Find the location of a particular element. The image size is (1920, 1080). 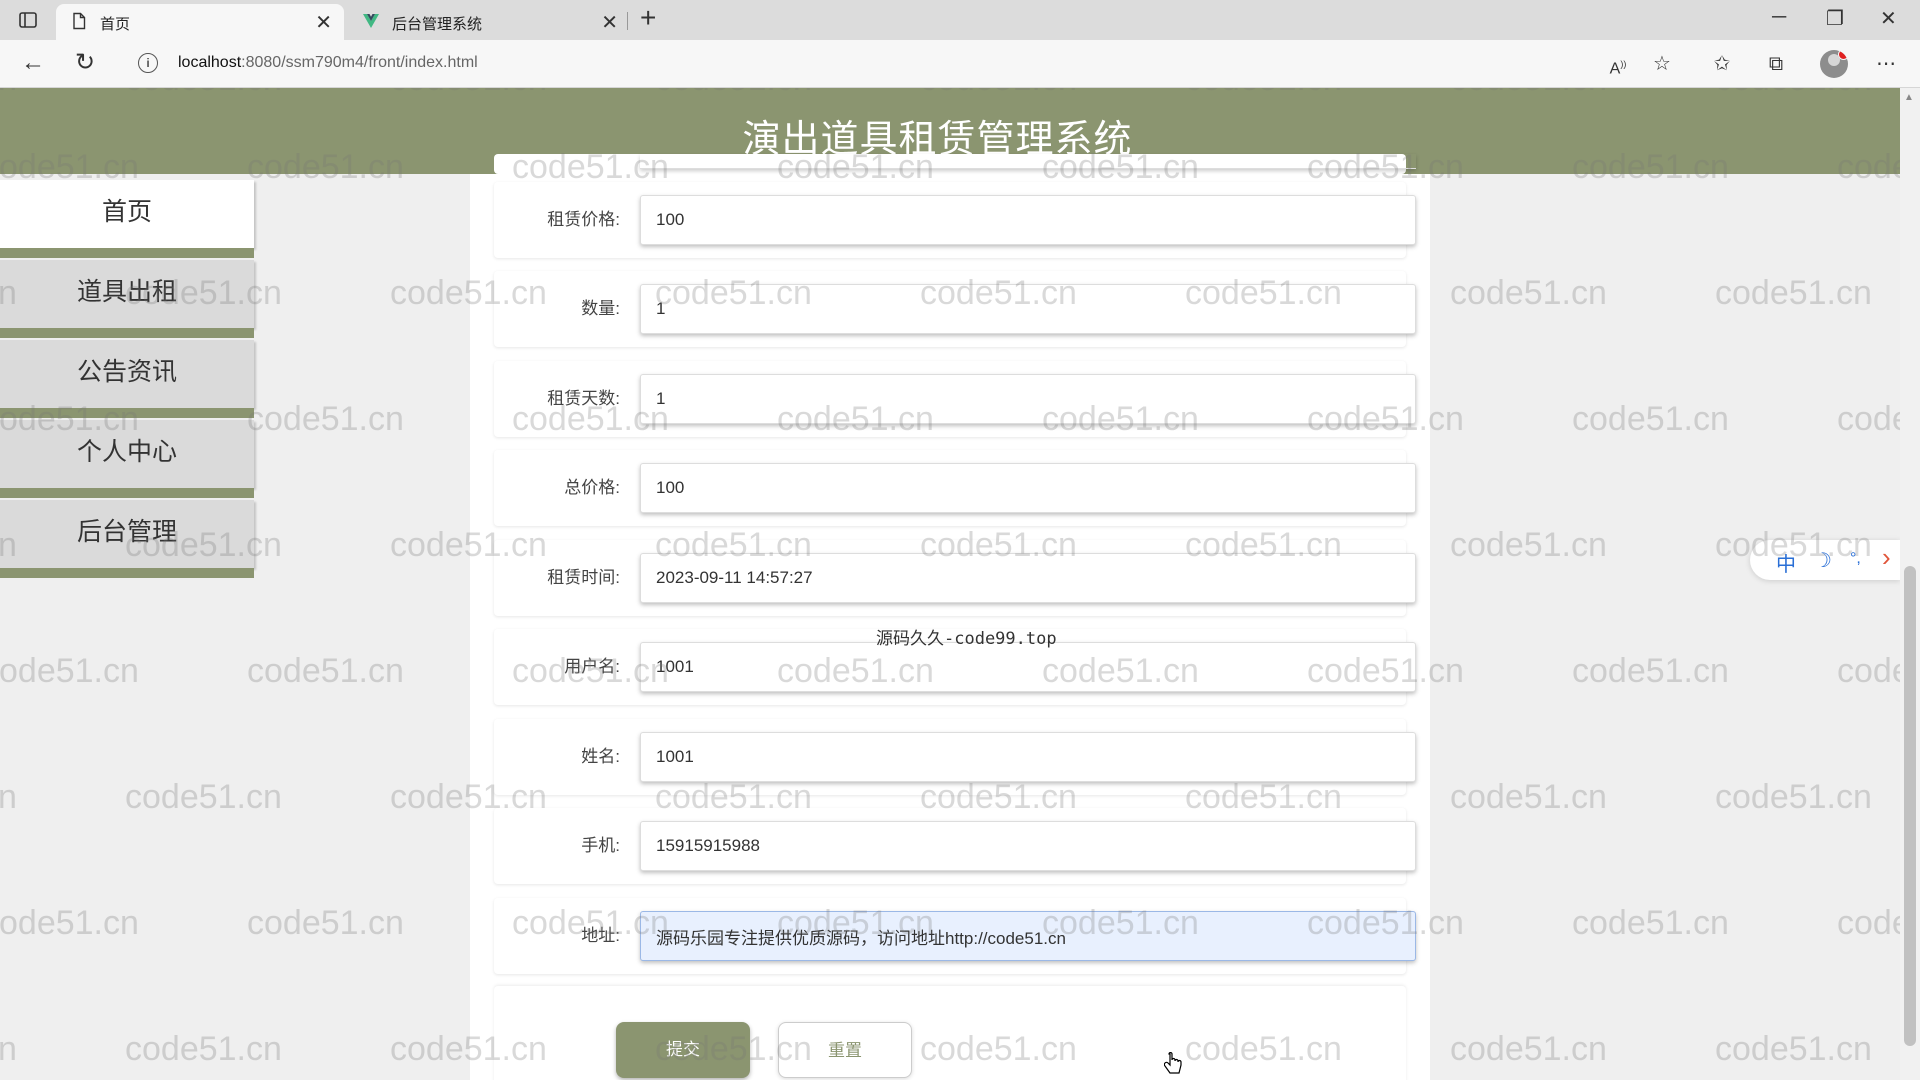

sidebar-item-personal-center: 个人中心 is located at coordinates (128, 460).